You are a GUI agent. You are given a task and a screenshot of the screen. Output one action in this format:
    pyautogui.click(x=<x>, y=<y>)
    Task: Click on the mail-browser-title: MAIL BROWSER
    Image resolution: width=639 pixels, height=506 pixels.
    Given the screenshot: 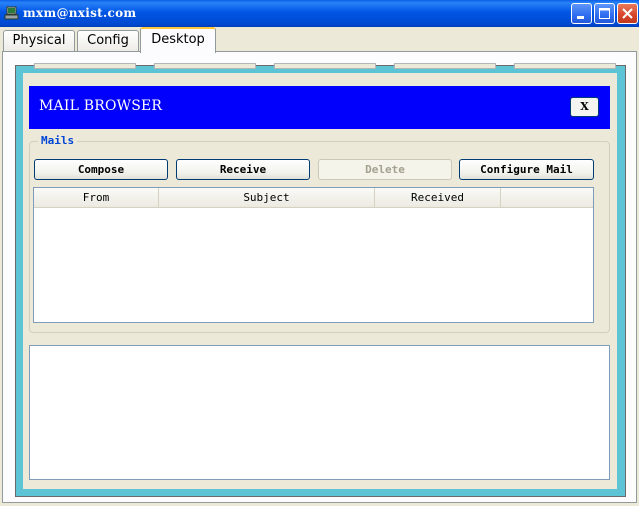 What is the action you would take?
    pyautogui.click(x=101, y=106)
    